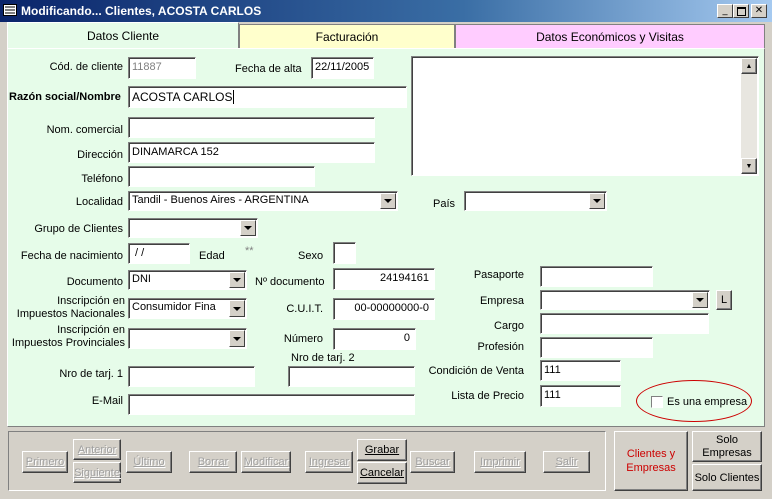  I want to click on empresa-select, so click(625, 300).